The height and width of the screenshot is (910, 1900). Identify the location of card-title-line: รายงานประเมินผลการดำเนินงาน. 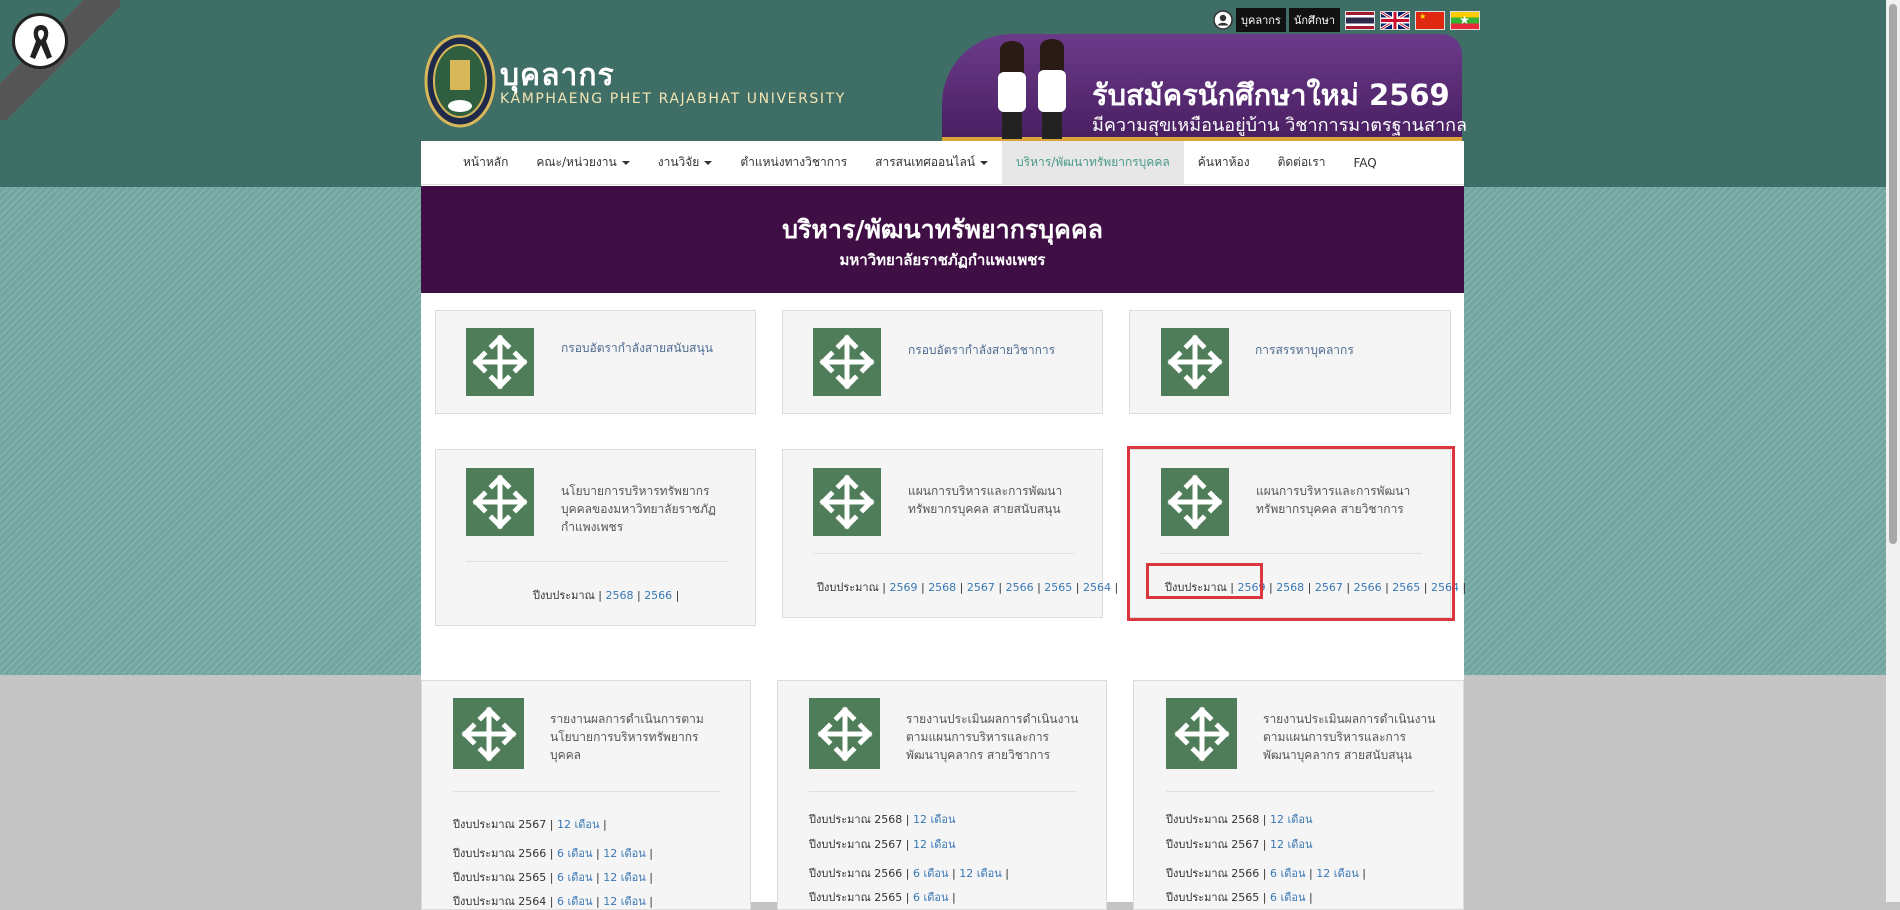
(992, 719).